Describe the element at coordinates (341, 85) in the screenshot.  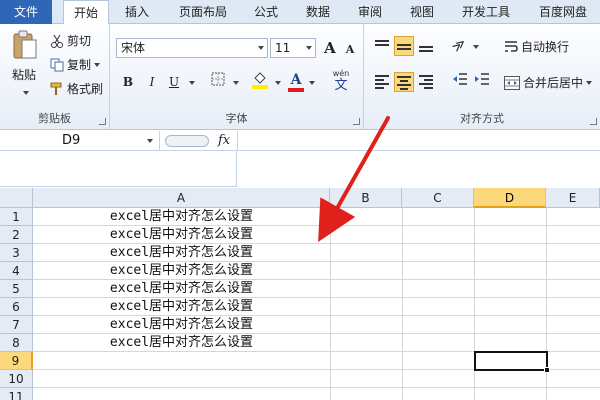
I see `phonetic-char: 文` at that location.